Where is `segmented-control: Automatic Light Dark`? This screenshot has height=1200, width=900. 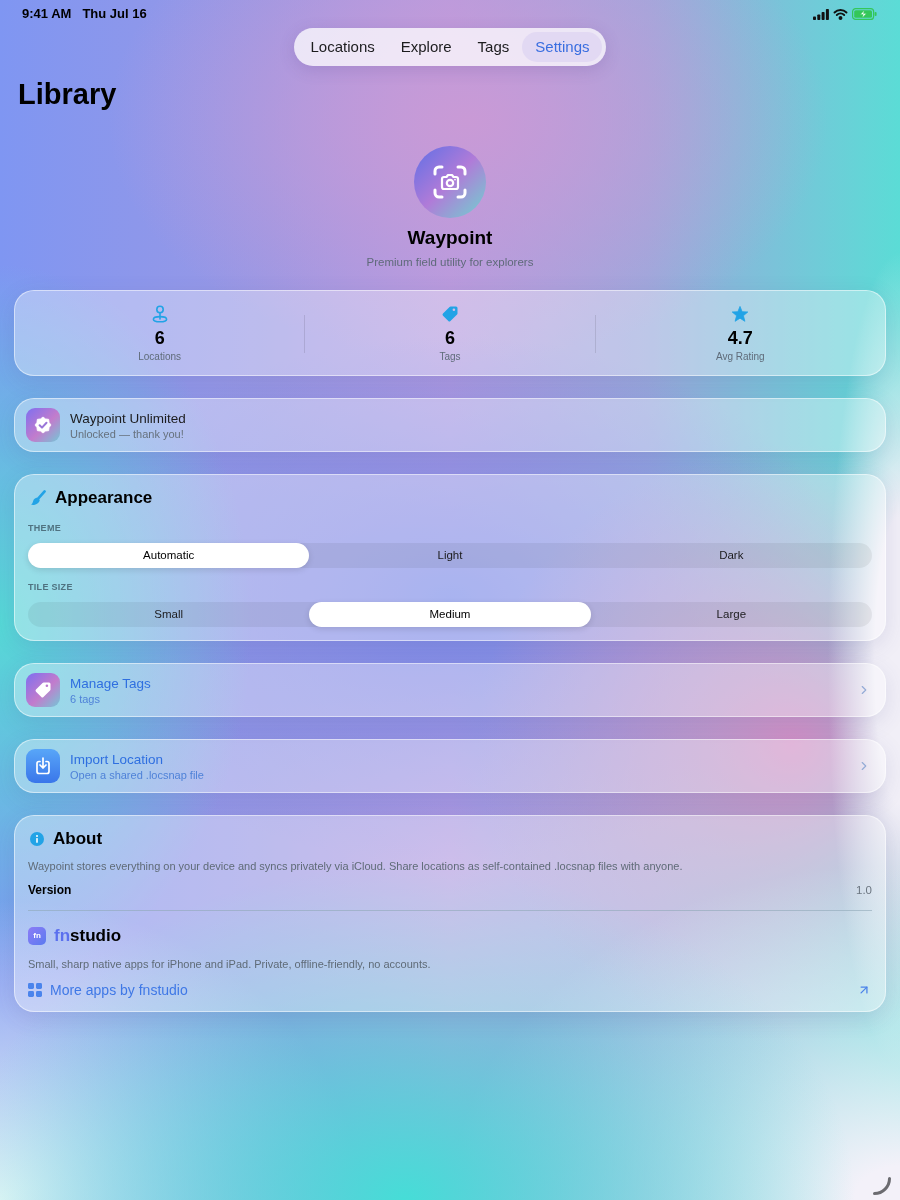
segmented-control: Automatic Light Dark is located at coordinates (450, 555).